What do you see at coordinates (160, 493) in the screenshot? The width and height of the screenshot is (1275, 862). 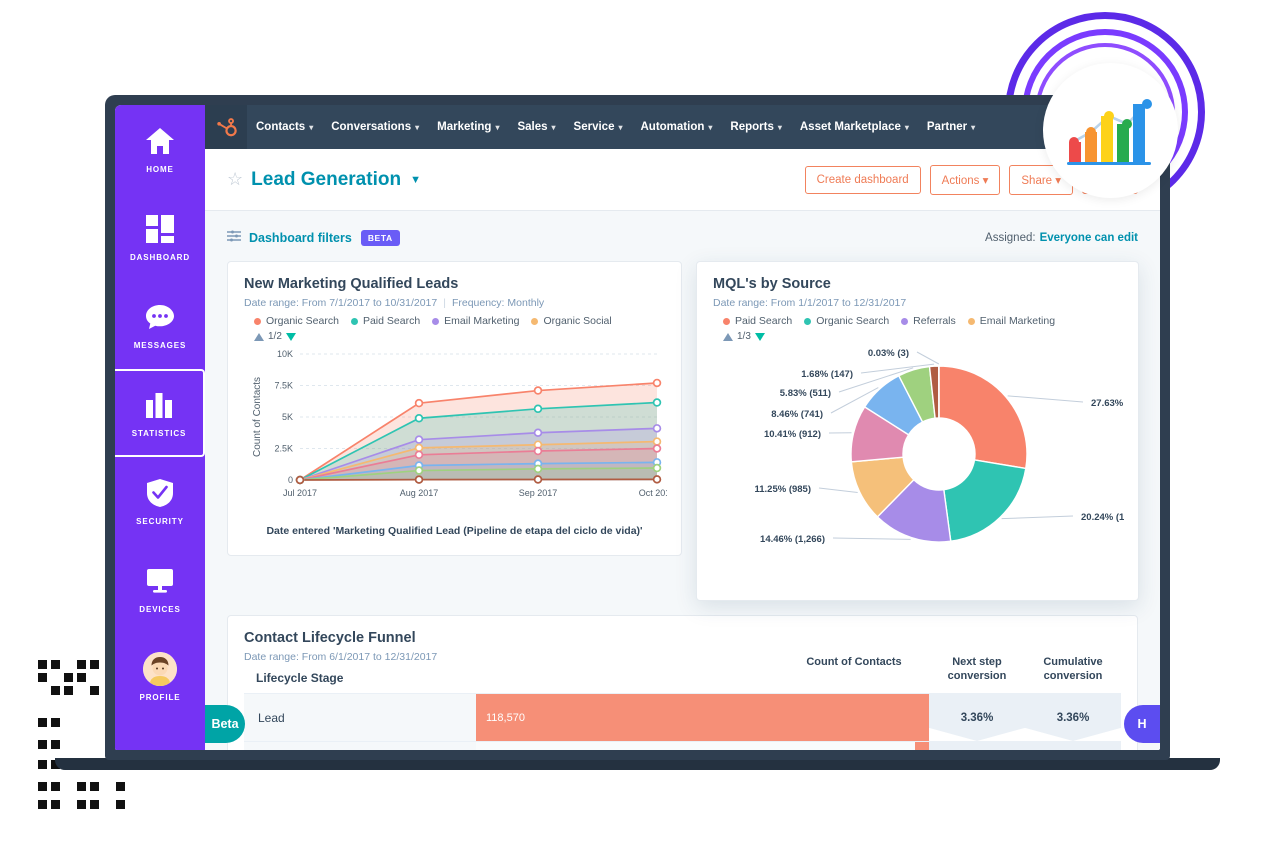 I see `shield-check-icon` at bounding box center [160, 493].